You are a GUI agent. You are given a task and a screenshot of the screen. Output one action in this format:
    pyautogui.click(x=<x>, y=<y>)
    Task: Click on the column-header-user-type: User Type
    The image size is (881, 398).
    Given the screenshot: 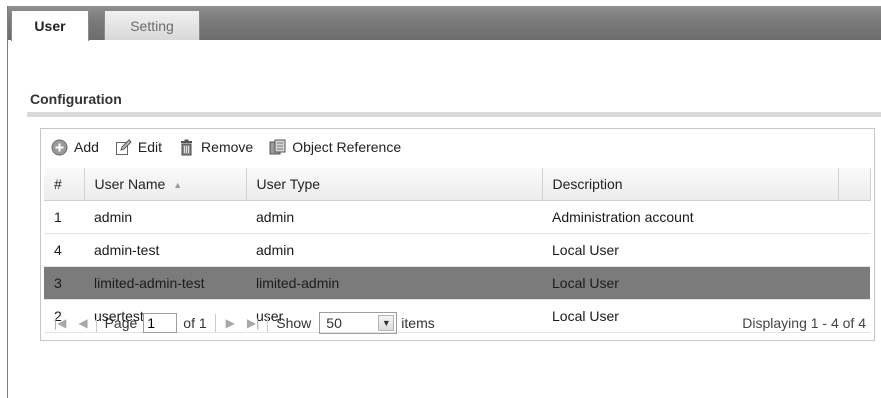 What is the action you would take?
    pyautogui.click(x=394, y=184)
    